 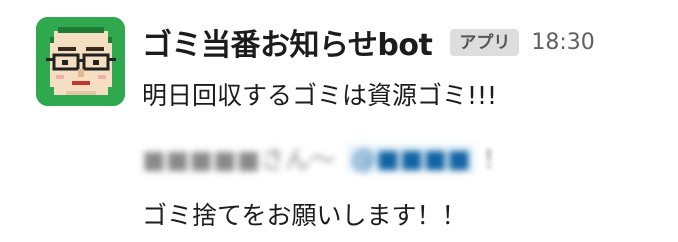 I want to click on bot-avatar, so click(x=80, y=61).